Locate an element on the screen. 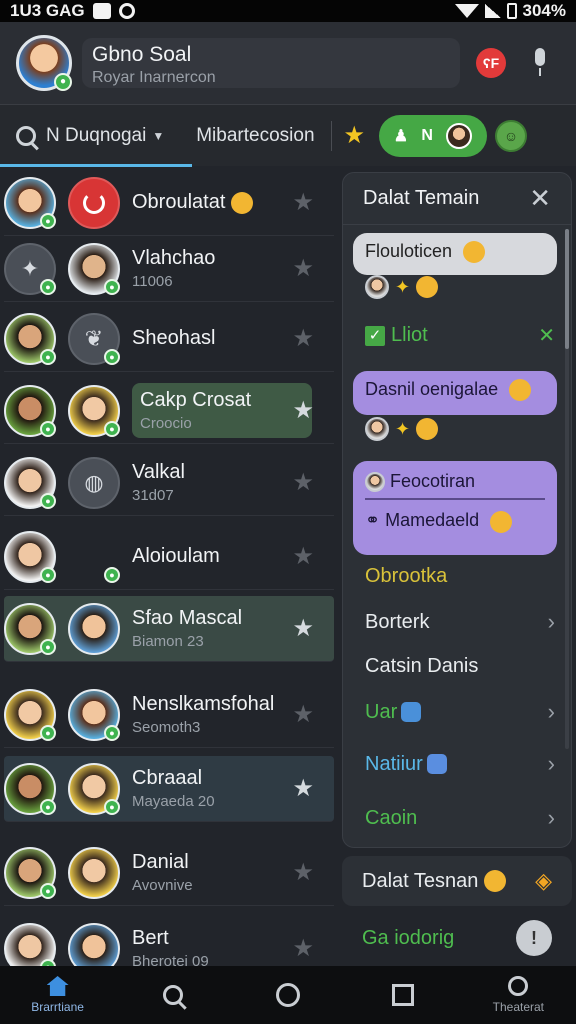  tag-icon: ◈ is located at coordinates (543, 881).